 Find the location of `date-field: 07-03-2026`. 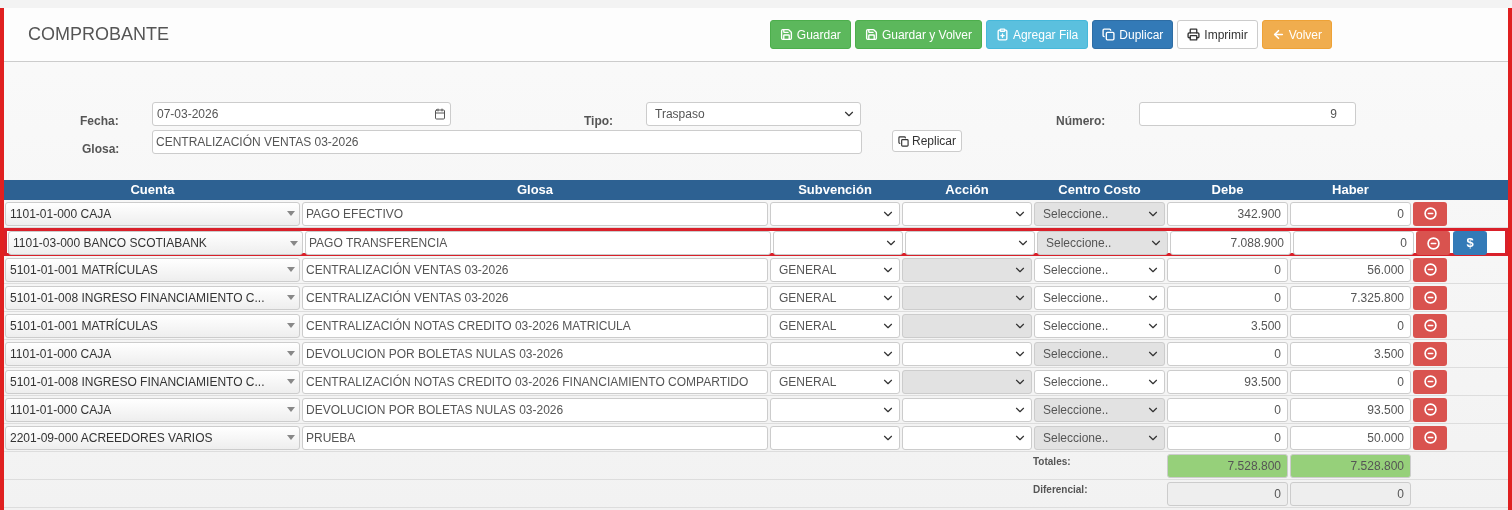

date-field: 07-03-2026 is located at coordinates (301, 114).